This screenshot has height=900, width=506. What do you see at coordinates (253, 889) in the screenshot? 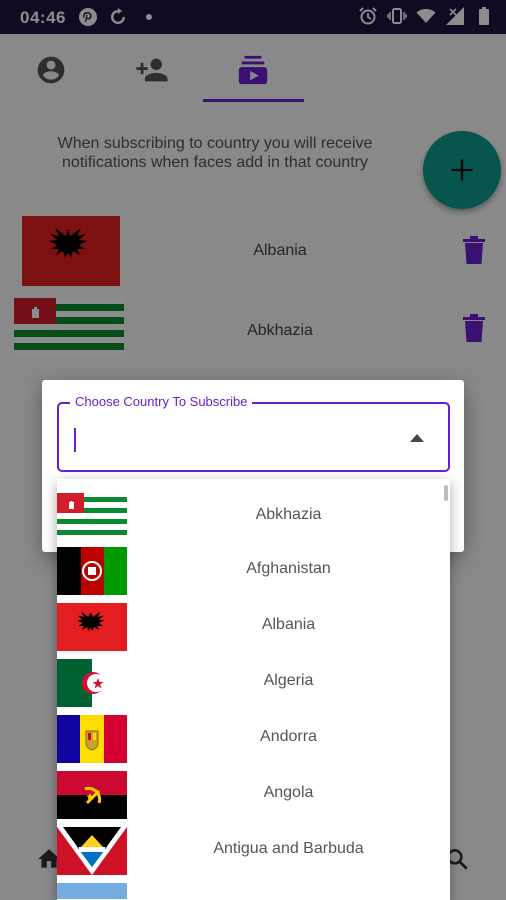
I see `country-option` at bounding box center [253, 889].